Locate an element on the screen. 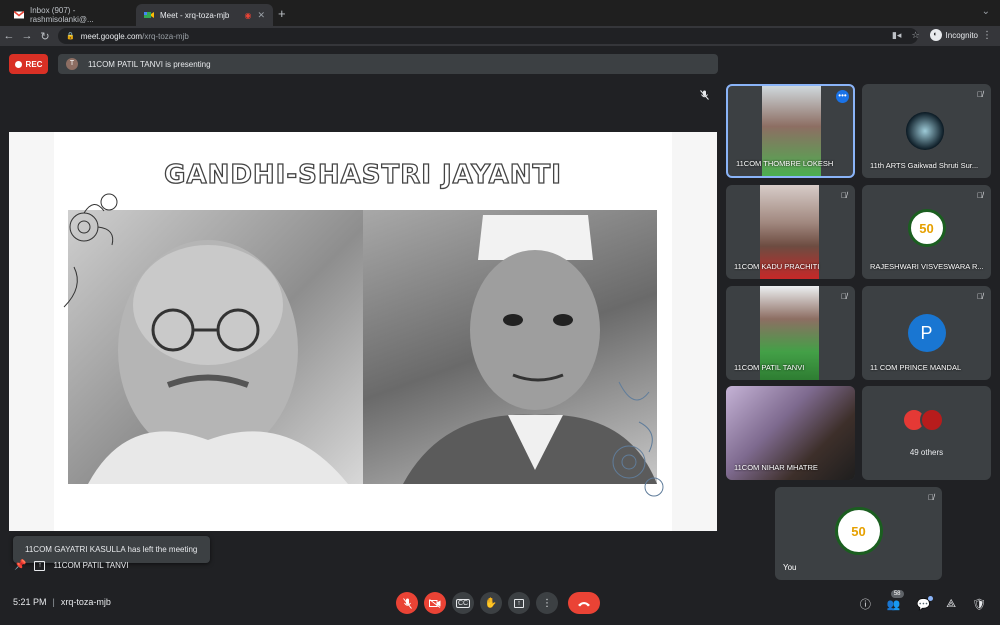  present-icon: ↑ is located at coordinates (519, 603).